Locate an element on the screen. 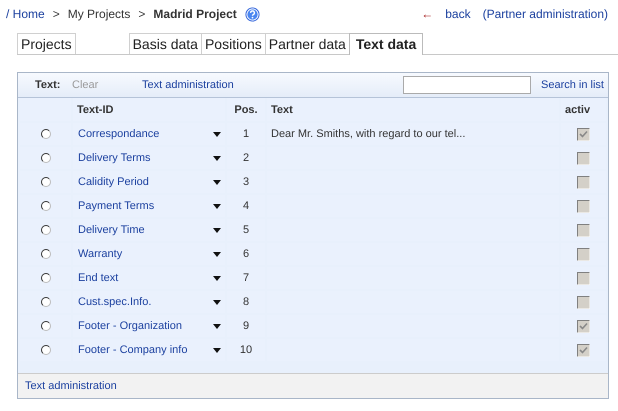  text-id-link: Footer - Organization is located at coordinates (130, 326).